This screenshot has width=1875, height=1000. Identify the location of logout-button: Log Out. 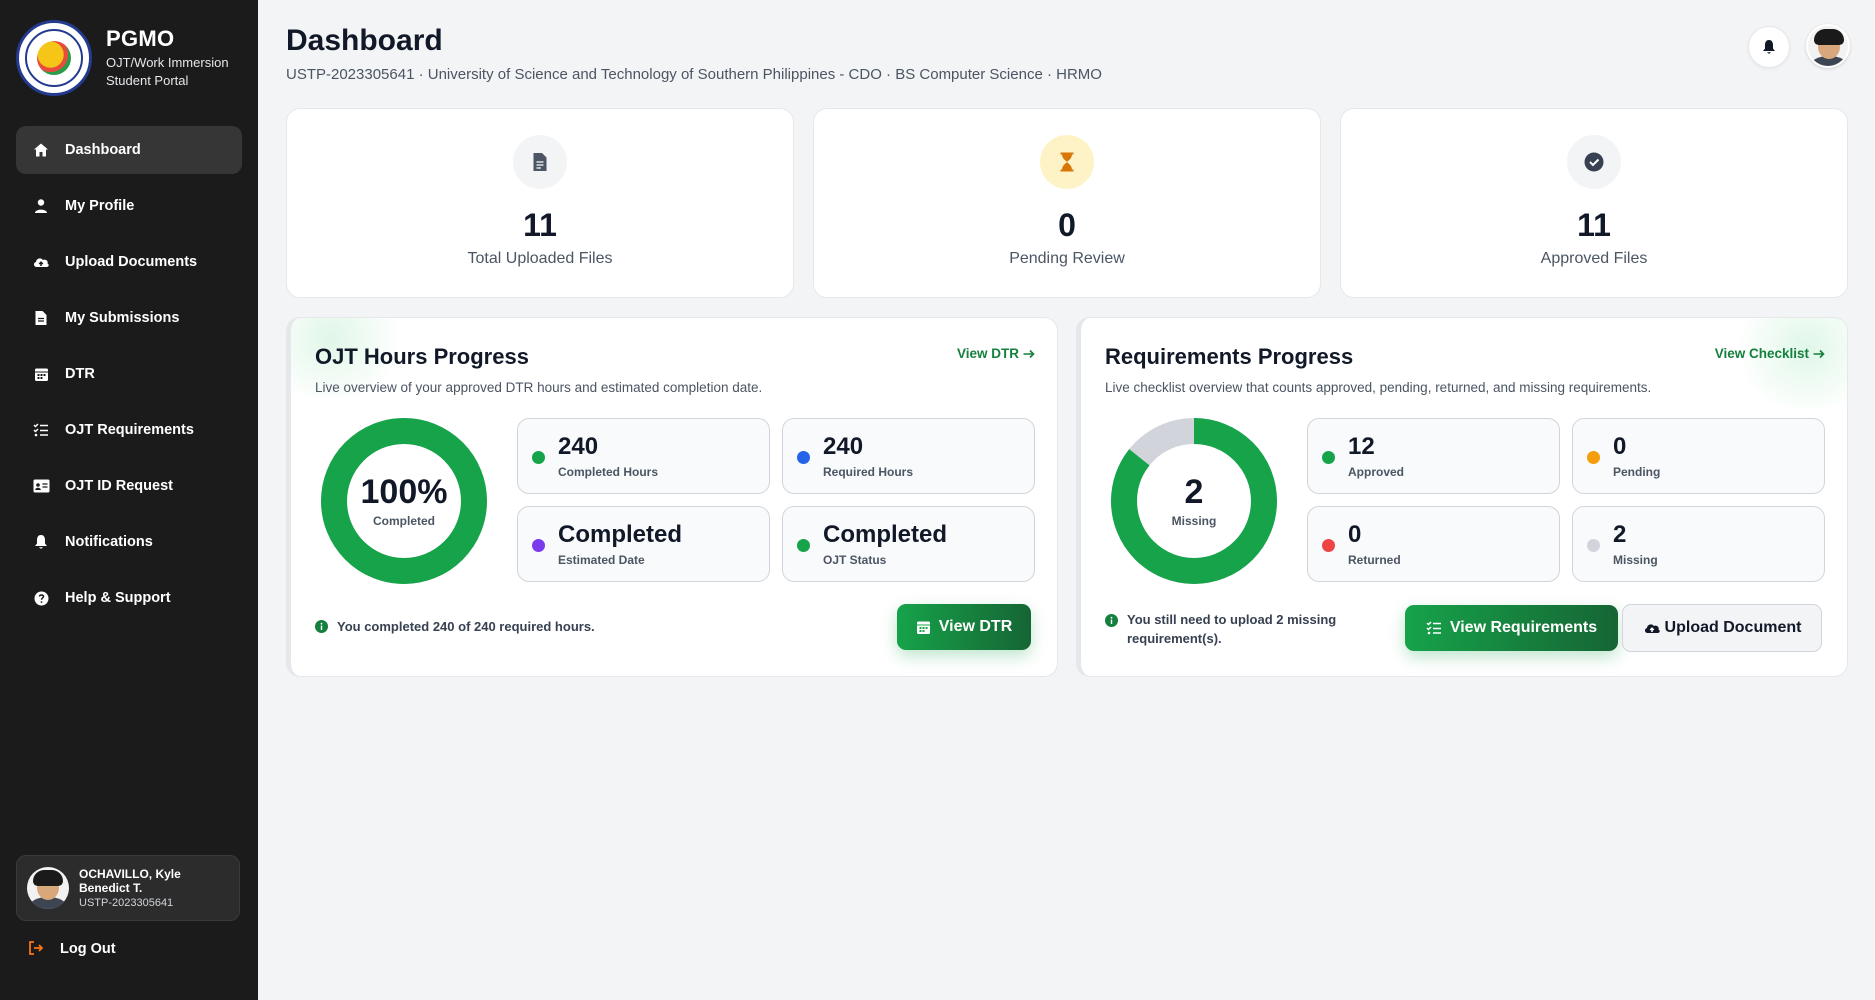
(72, 949).